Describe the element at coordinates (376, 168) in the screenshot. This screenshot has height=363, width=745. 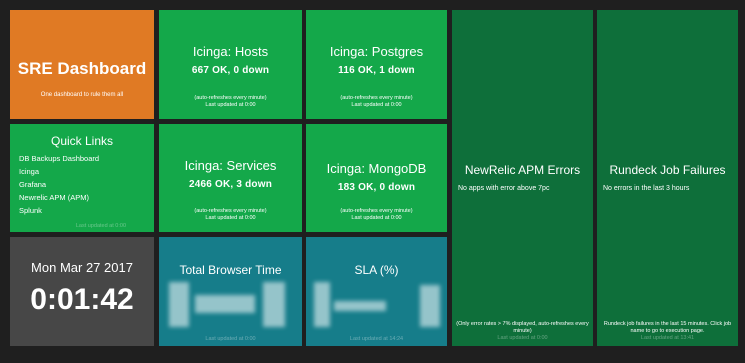
I see `tile-title: Icinga: MongoDB` at that location.